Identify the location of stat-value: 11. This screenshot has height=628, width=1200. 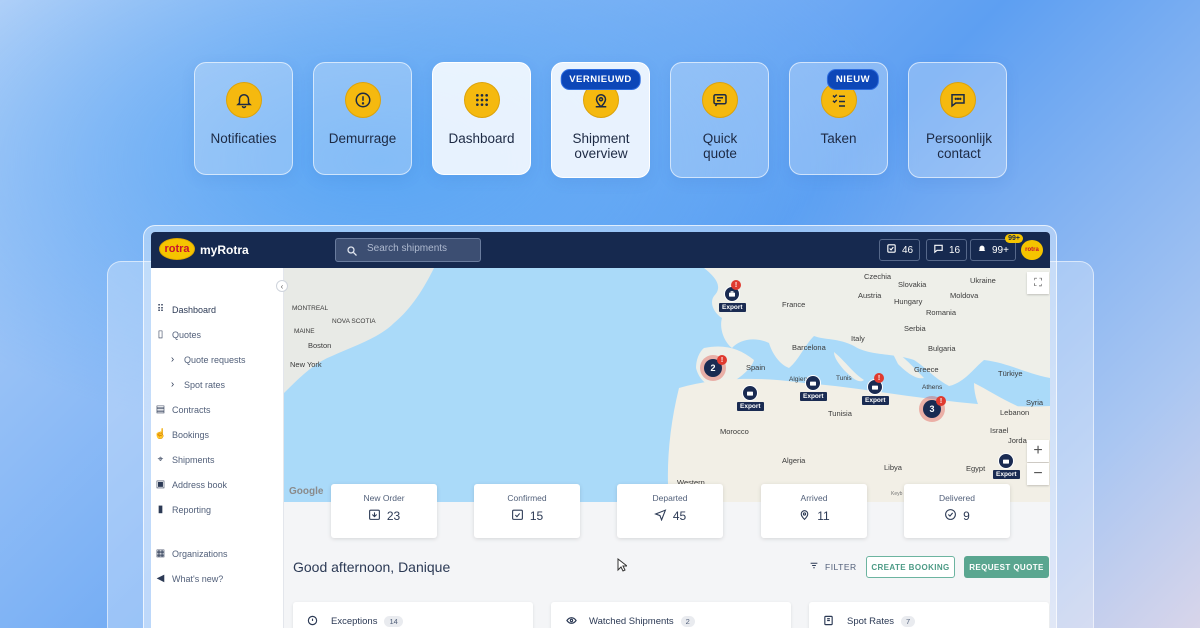
(823, 516).